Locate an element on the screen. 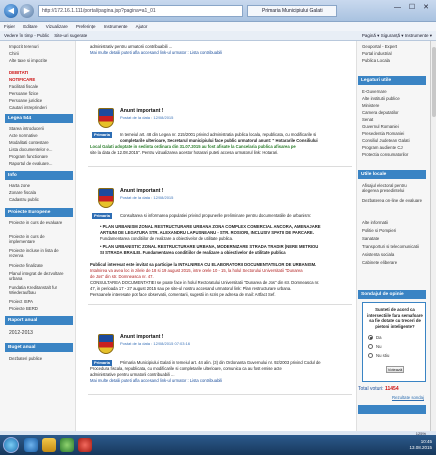  menu-edit: Editare is located at coordinates (30, 26).